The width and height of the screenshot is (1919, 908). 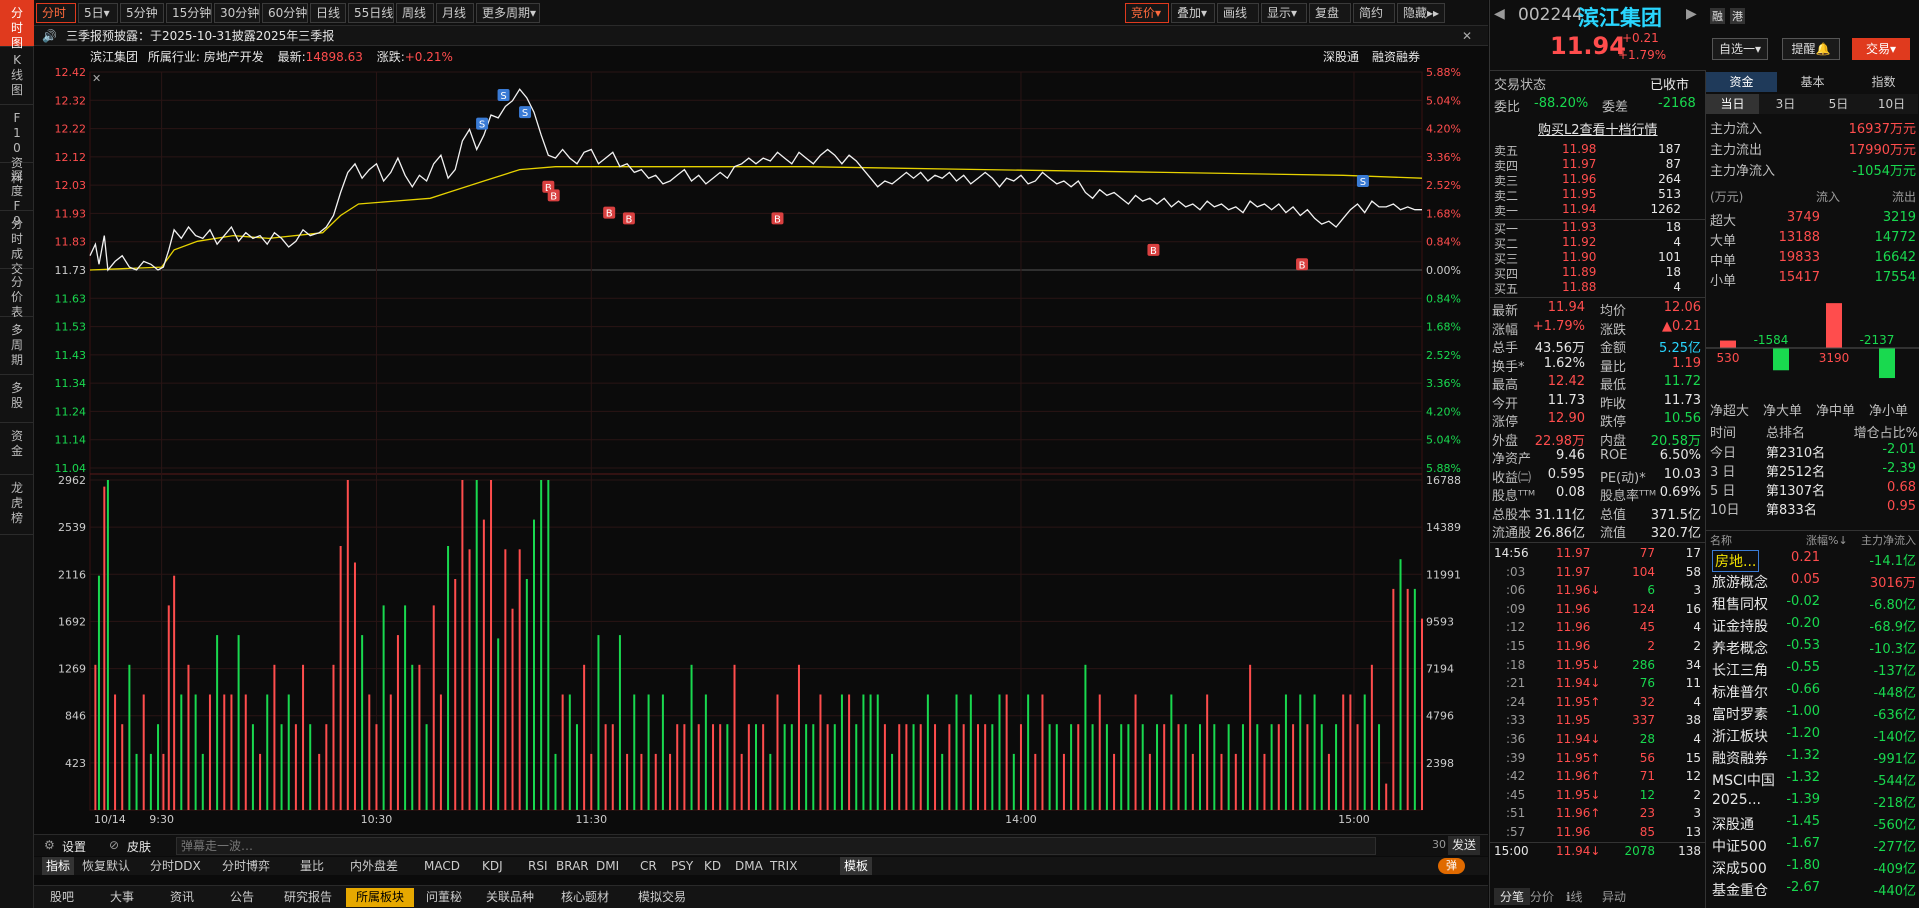 I want to click on skin-icon: ⊘, so click(x=114, y=845).